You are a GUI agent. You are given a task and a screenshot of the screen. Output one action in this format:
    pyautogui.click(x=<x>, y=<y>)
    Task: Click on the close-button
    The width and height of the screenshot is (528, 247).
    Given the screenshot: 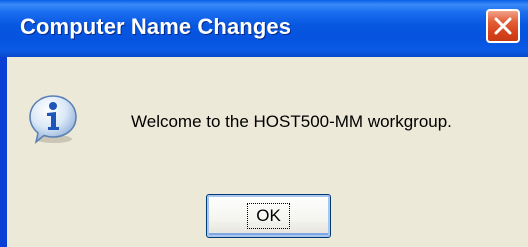 What is the action you would take?
    pyautogui.click(x=503, y=26)
    